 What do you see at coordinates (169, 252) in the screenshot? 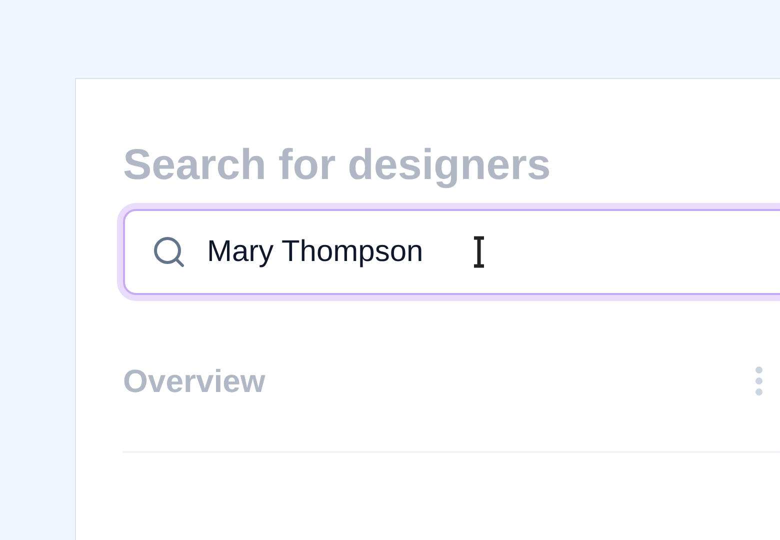
I see `search-icon` at bounding box center [169, 252].